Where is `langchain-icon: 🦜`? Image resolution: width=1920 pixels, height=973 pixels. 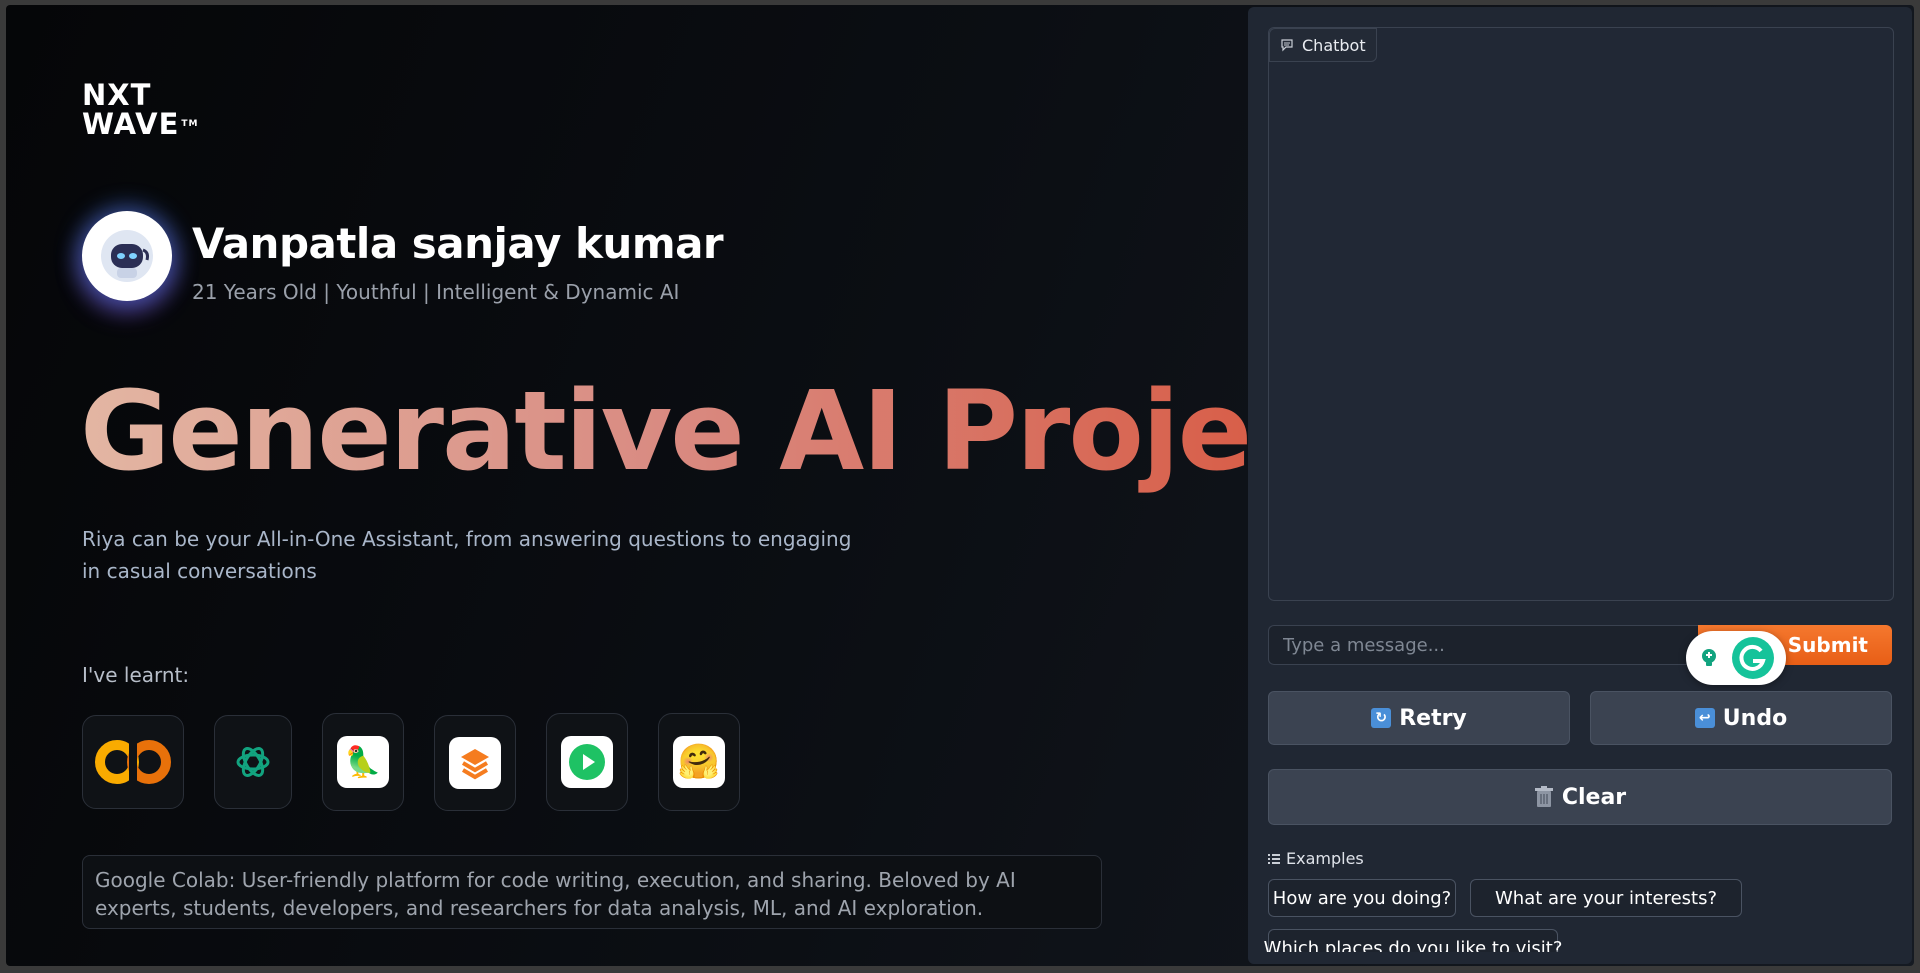
langchain-icon: 🦜 is located at coordinates (363, 762).